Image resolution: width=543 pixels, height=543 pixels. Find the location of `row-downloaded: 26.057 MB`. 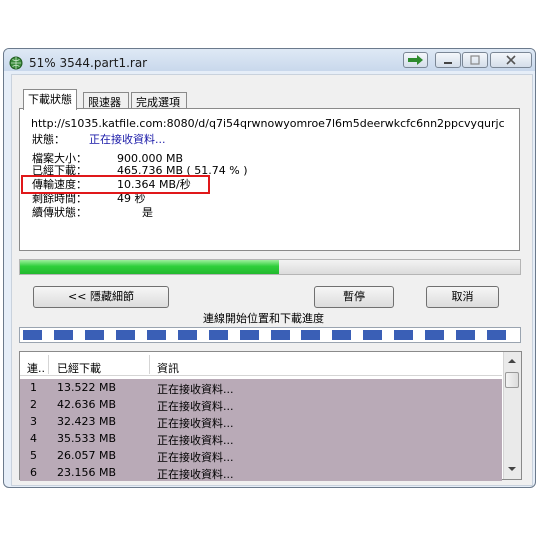

row-downloaded: 26.057 MB is located at coordinates (87, 455).